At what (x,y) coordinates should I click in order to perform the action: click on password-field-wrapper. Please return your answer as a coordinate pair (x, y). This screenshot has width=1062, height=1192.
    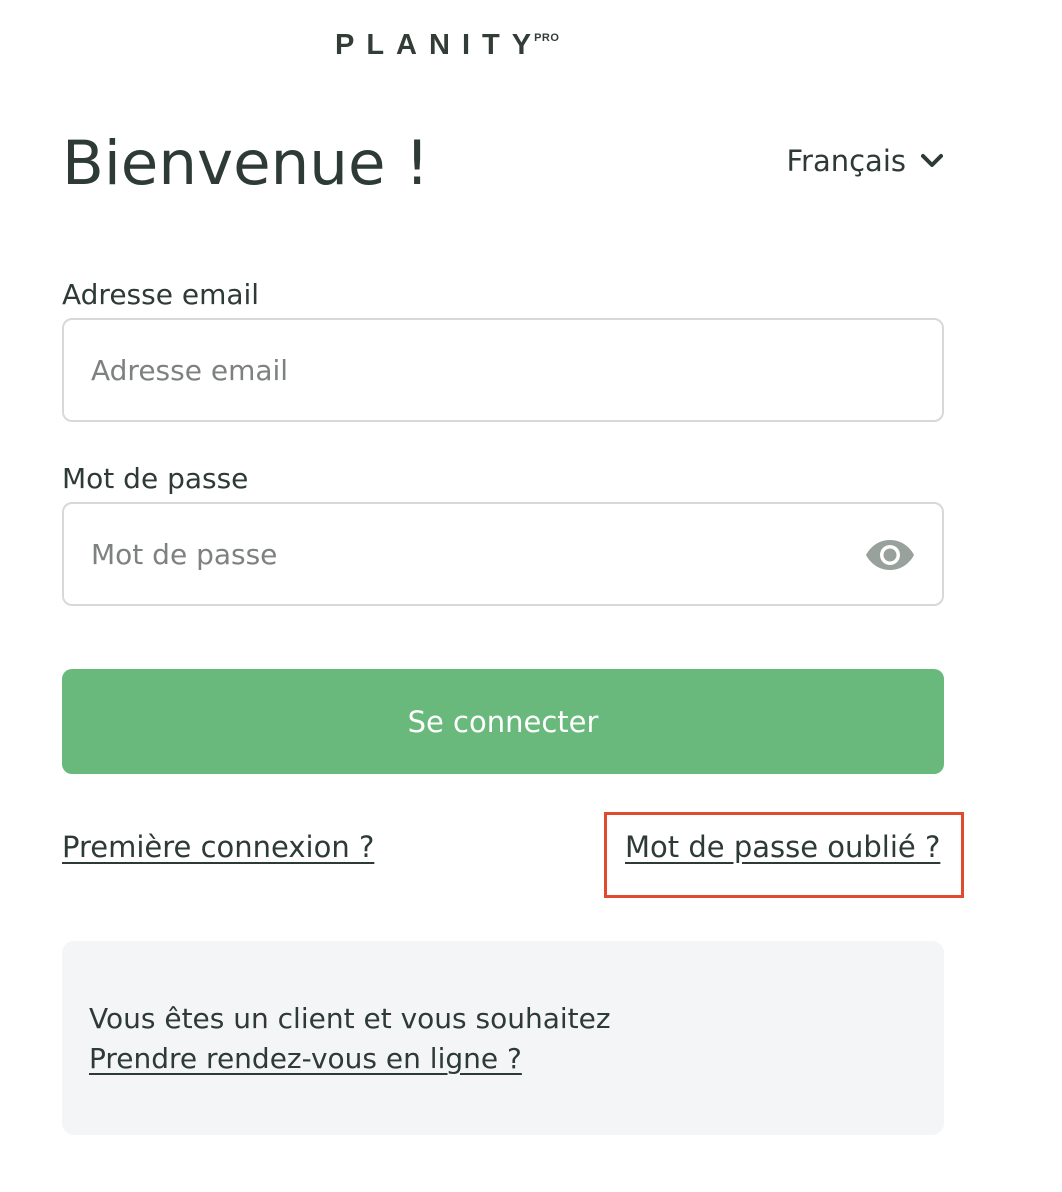
    Looking at the image, I should click on (503, 554).